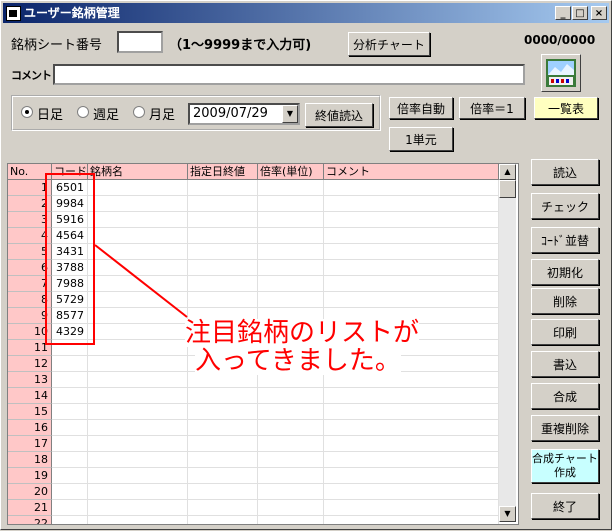 The height and width of the screenshot is (531, 612). Describe the element at coordinates (565, 172) in the screenshot. I see `read-button: 読込` at that location.